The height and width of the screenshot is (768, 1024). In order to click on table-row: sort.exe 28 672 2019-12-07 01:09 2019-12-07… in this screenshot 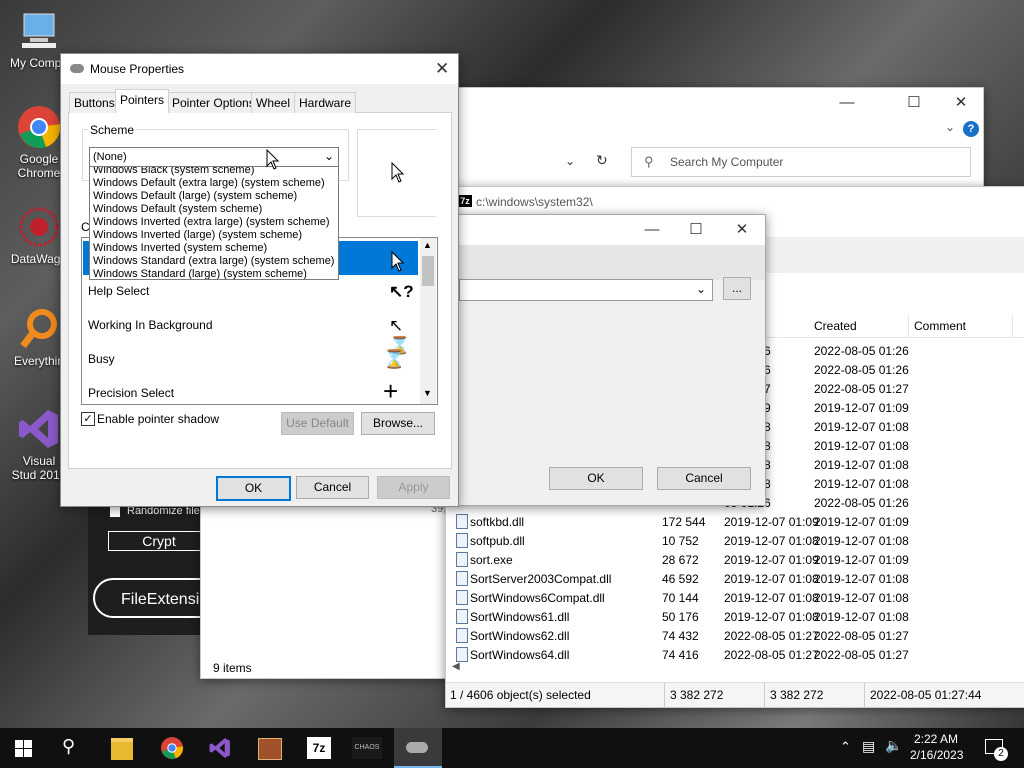, I will do `click(735, 559)`.